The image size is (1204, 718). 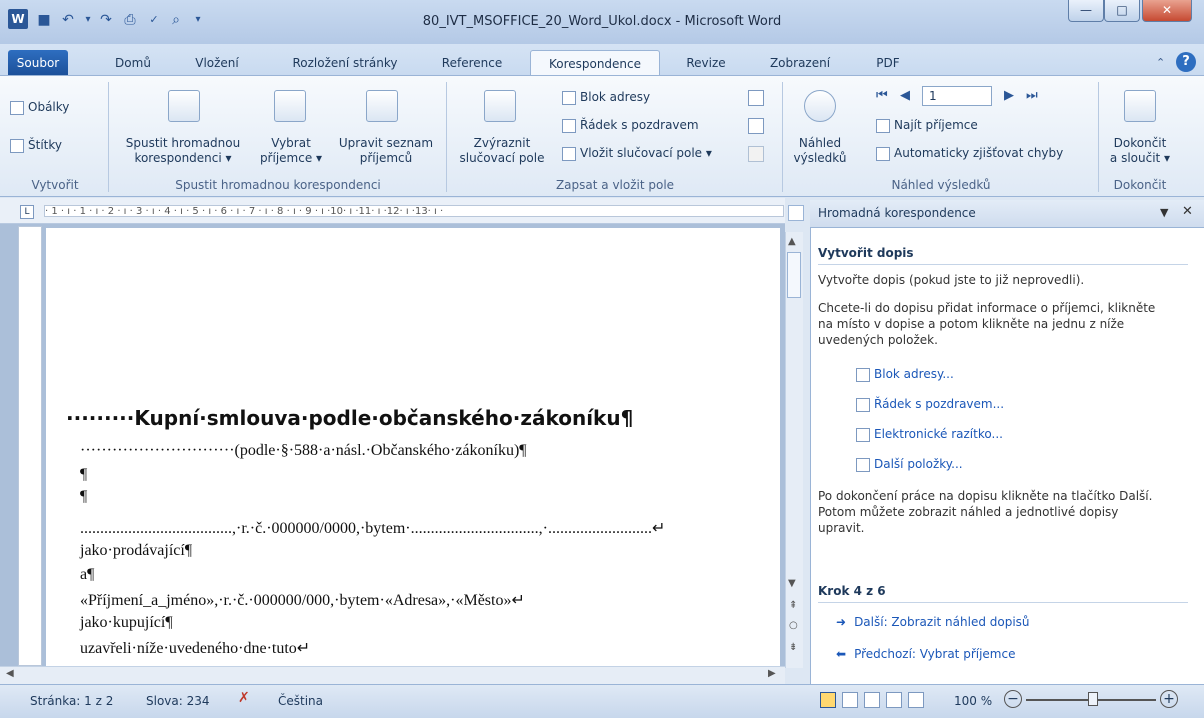 What do you see at coordinates (1140, 158) in the screenshot?
I see `finish-merge-label-2: a sloučit ▾` at bounding box center [1140, 158].